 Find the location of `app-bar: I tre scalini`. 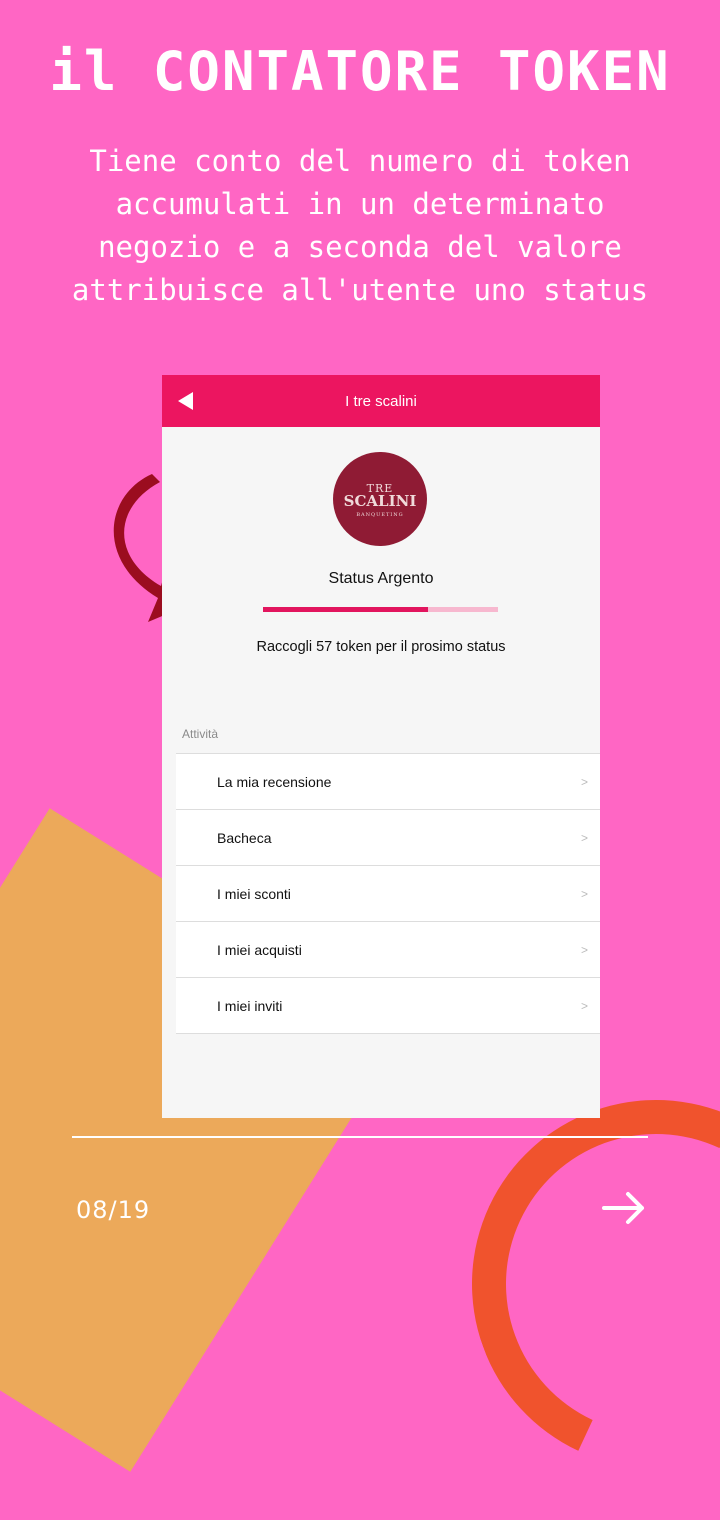

app-bar: I tre scalini is located at coordinates (381, 401).